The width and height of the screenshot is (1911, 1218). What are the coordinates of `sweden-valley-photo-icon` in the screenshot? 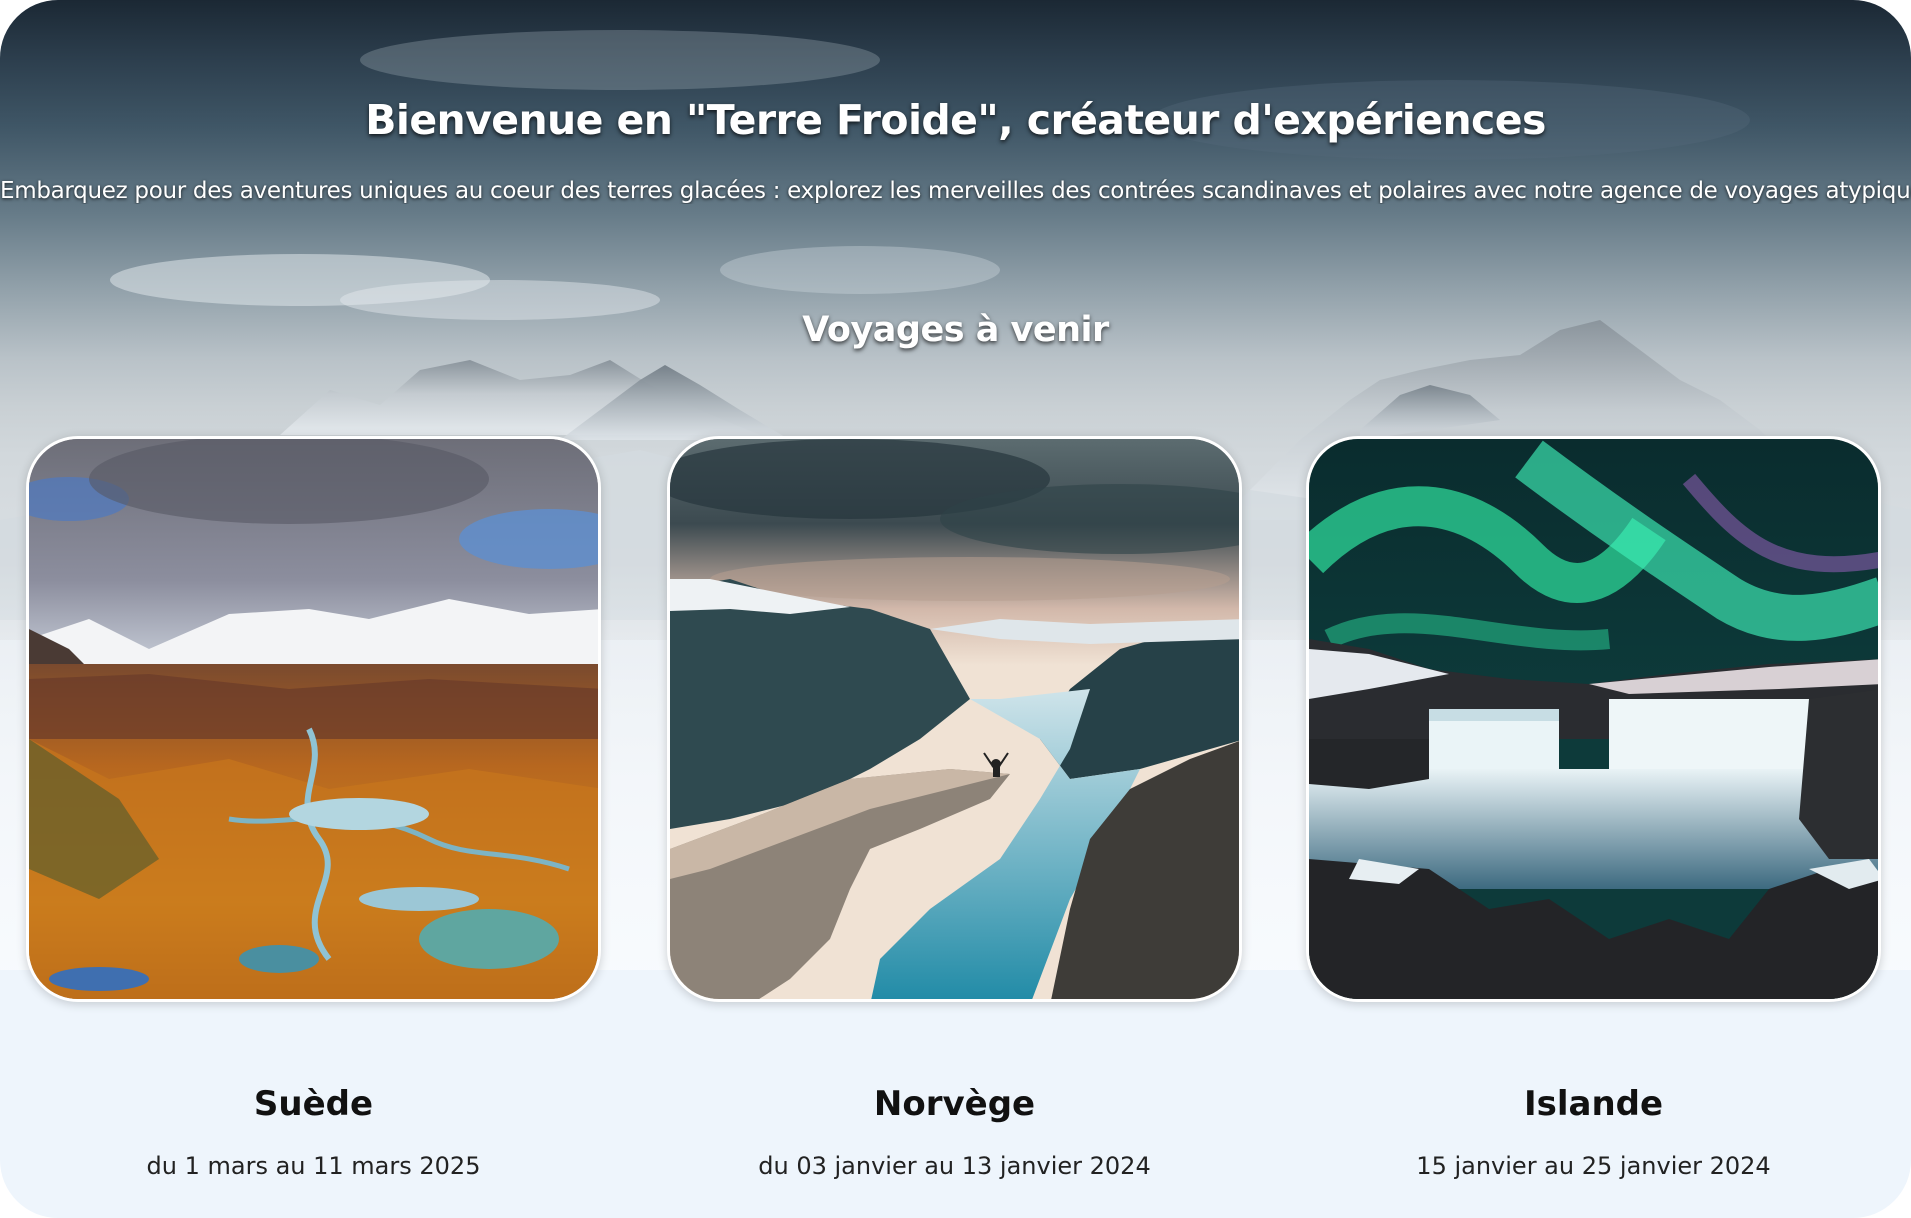 It's located at (313, 719).